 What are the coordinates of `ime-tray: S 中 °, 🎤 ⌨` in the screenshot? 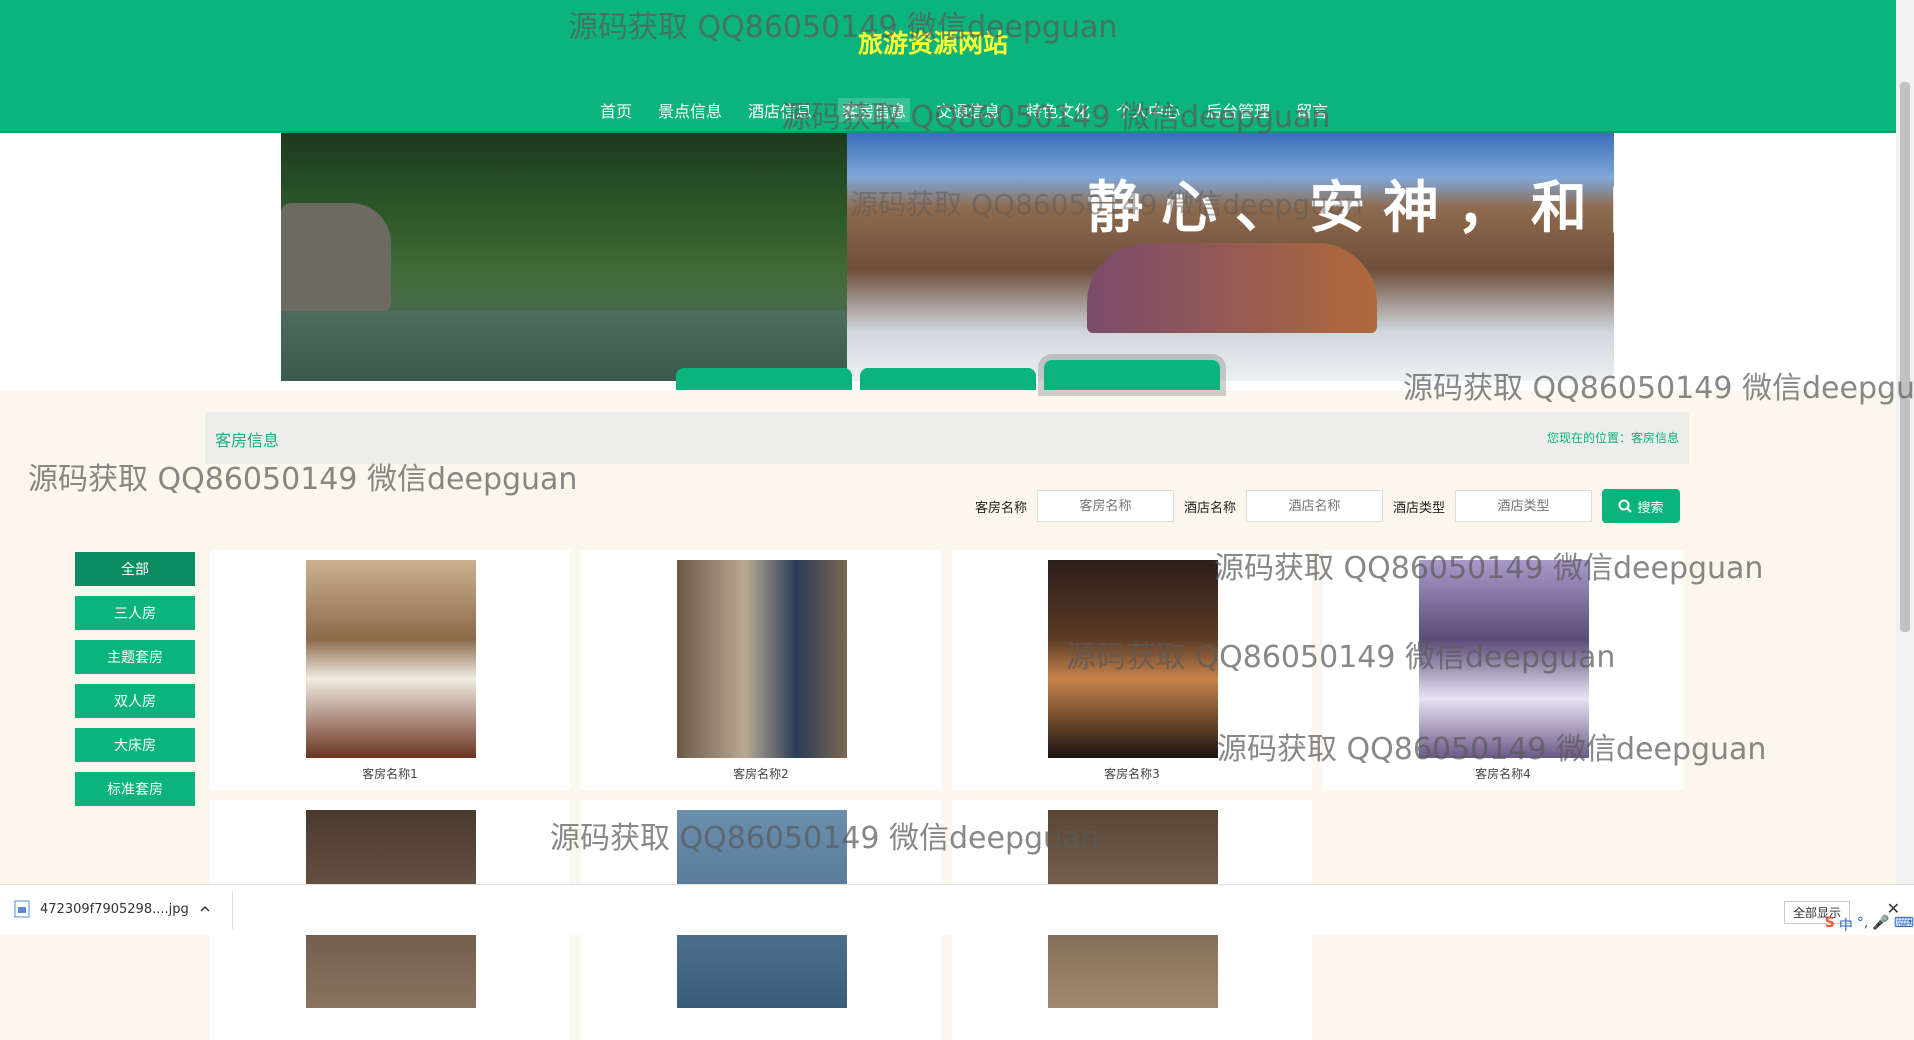 It's located at (1869, 925).